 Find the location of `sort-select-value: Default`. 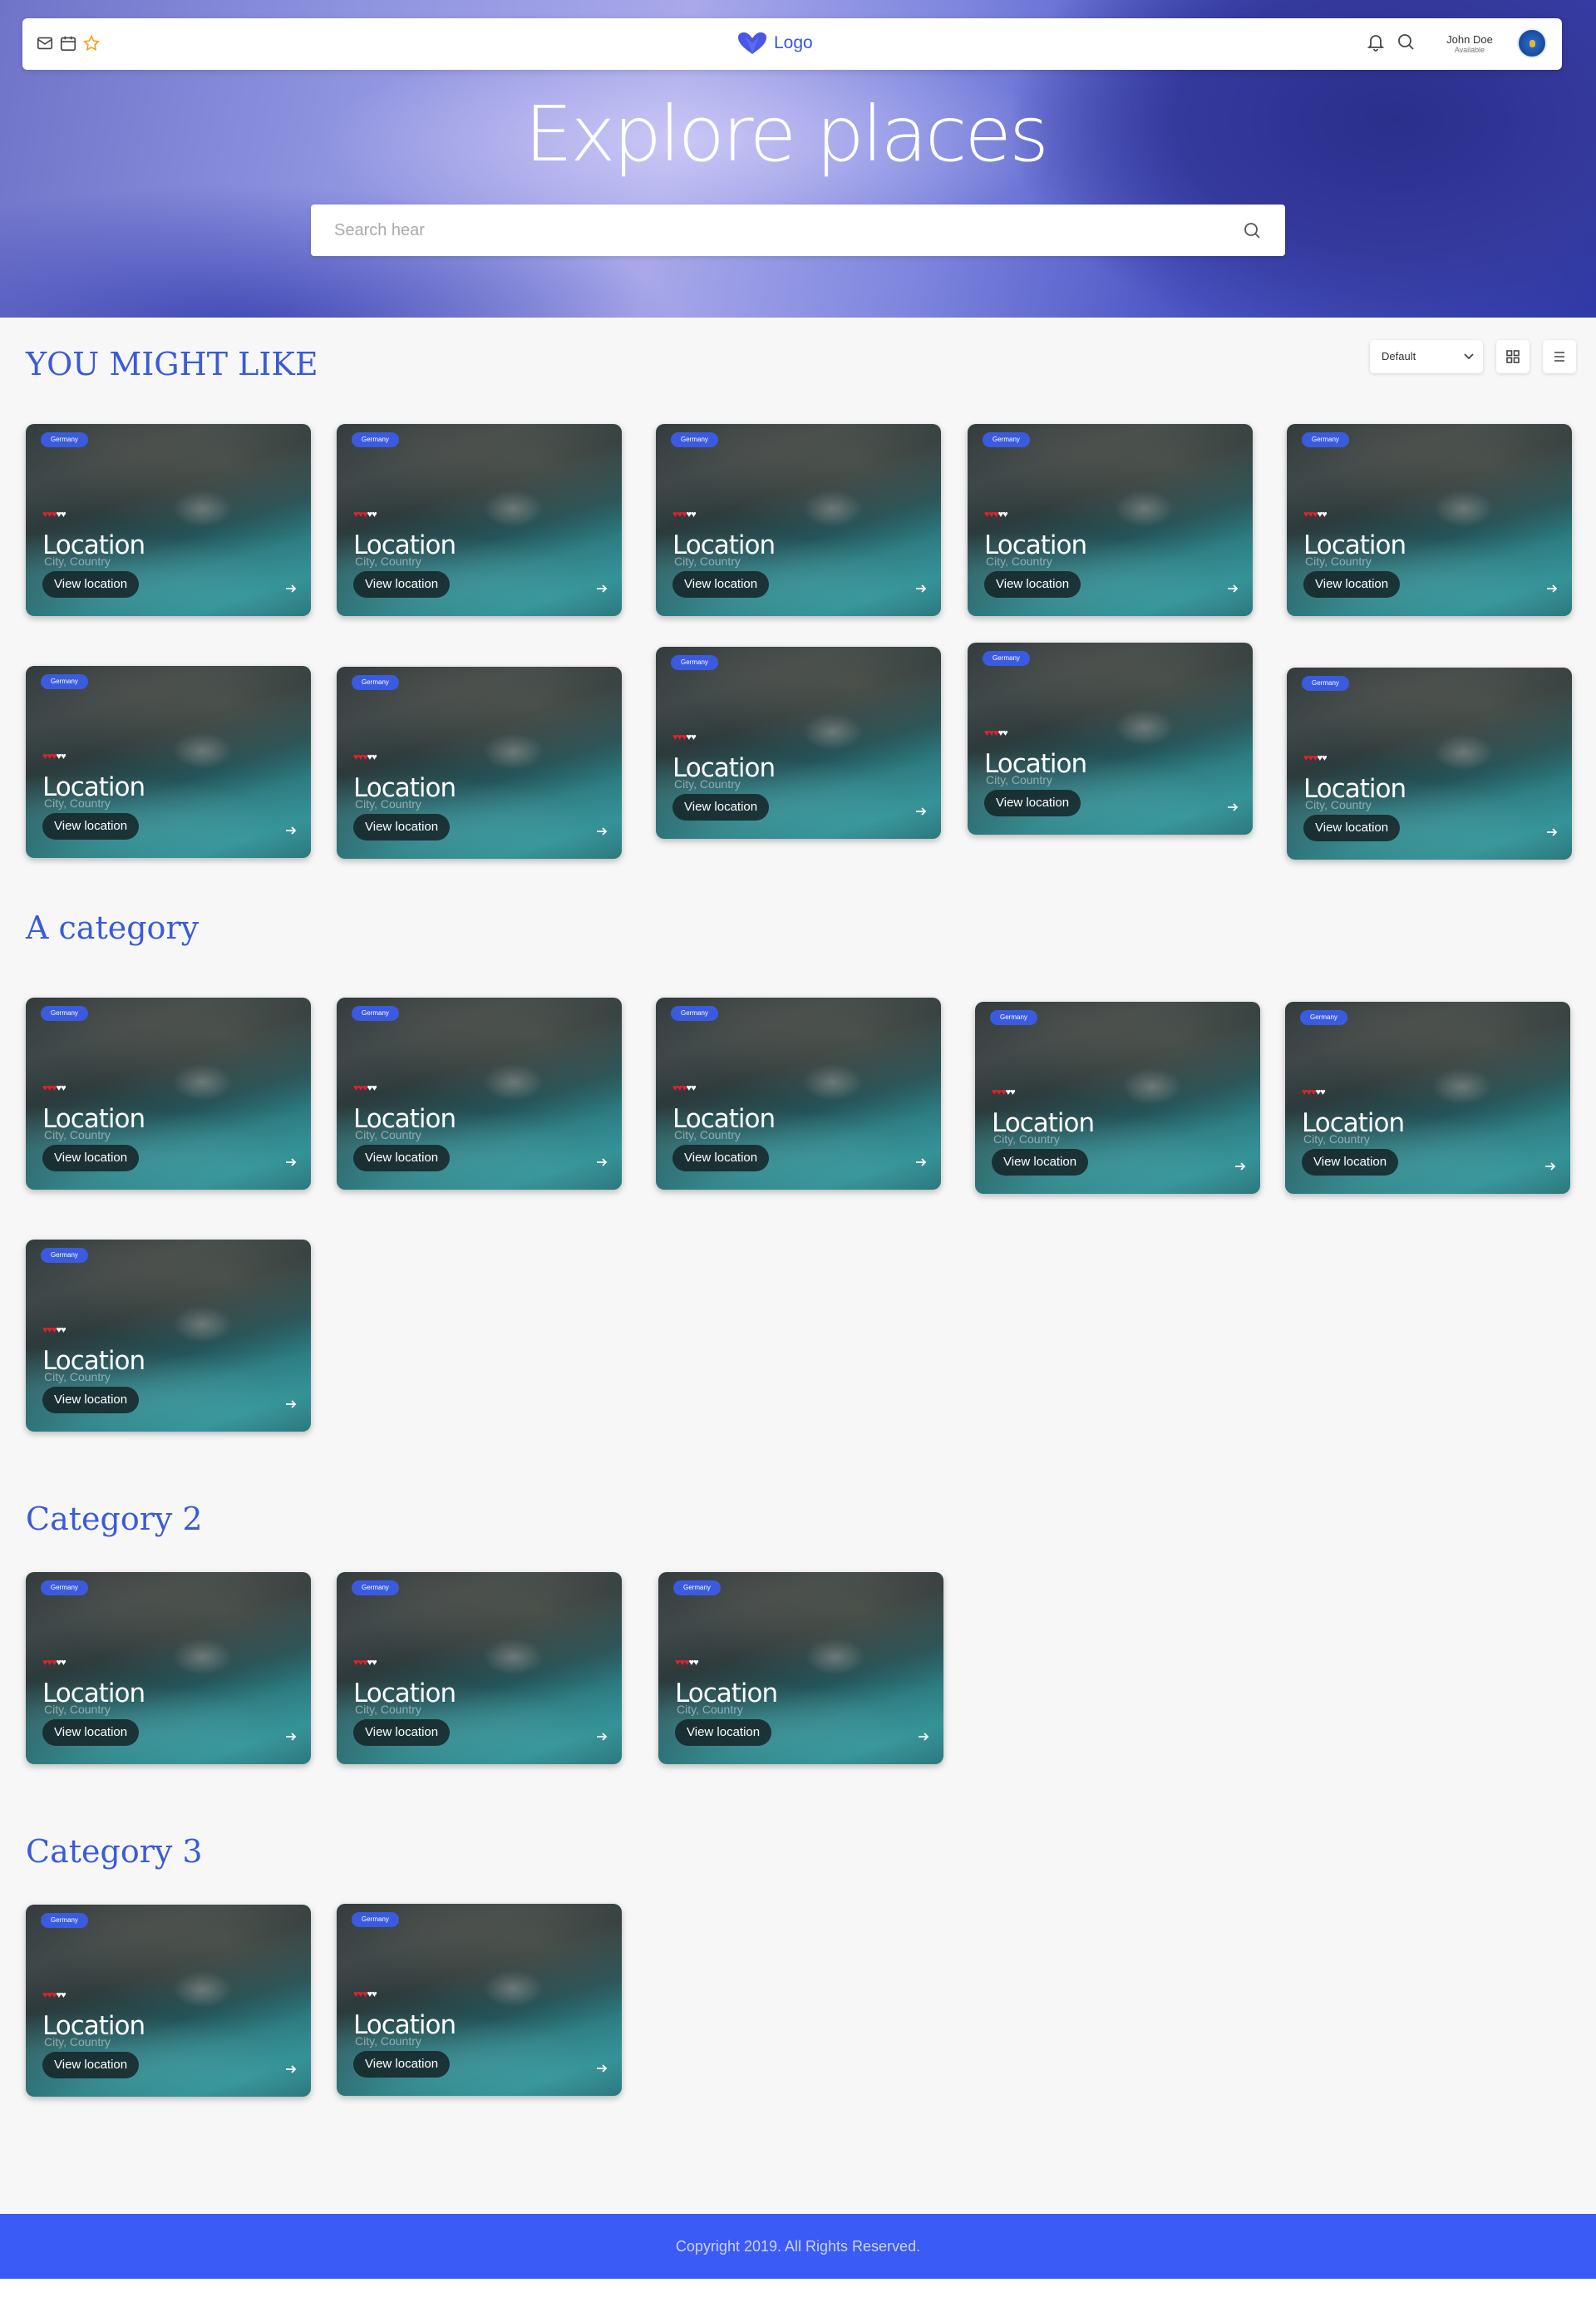

sort-select-value: Default is located at coordinates (1399, 356).